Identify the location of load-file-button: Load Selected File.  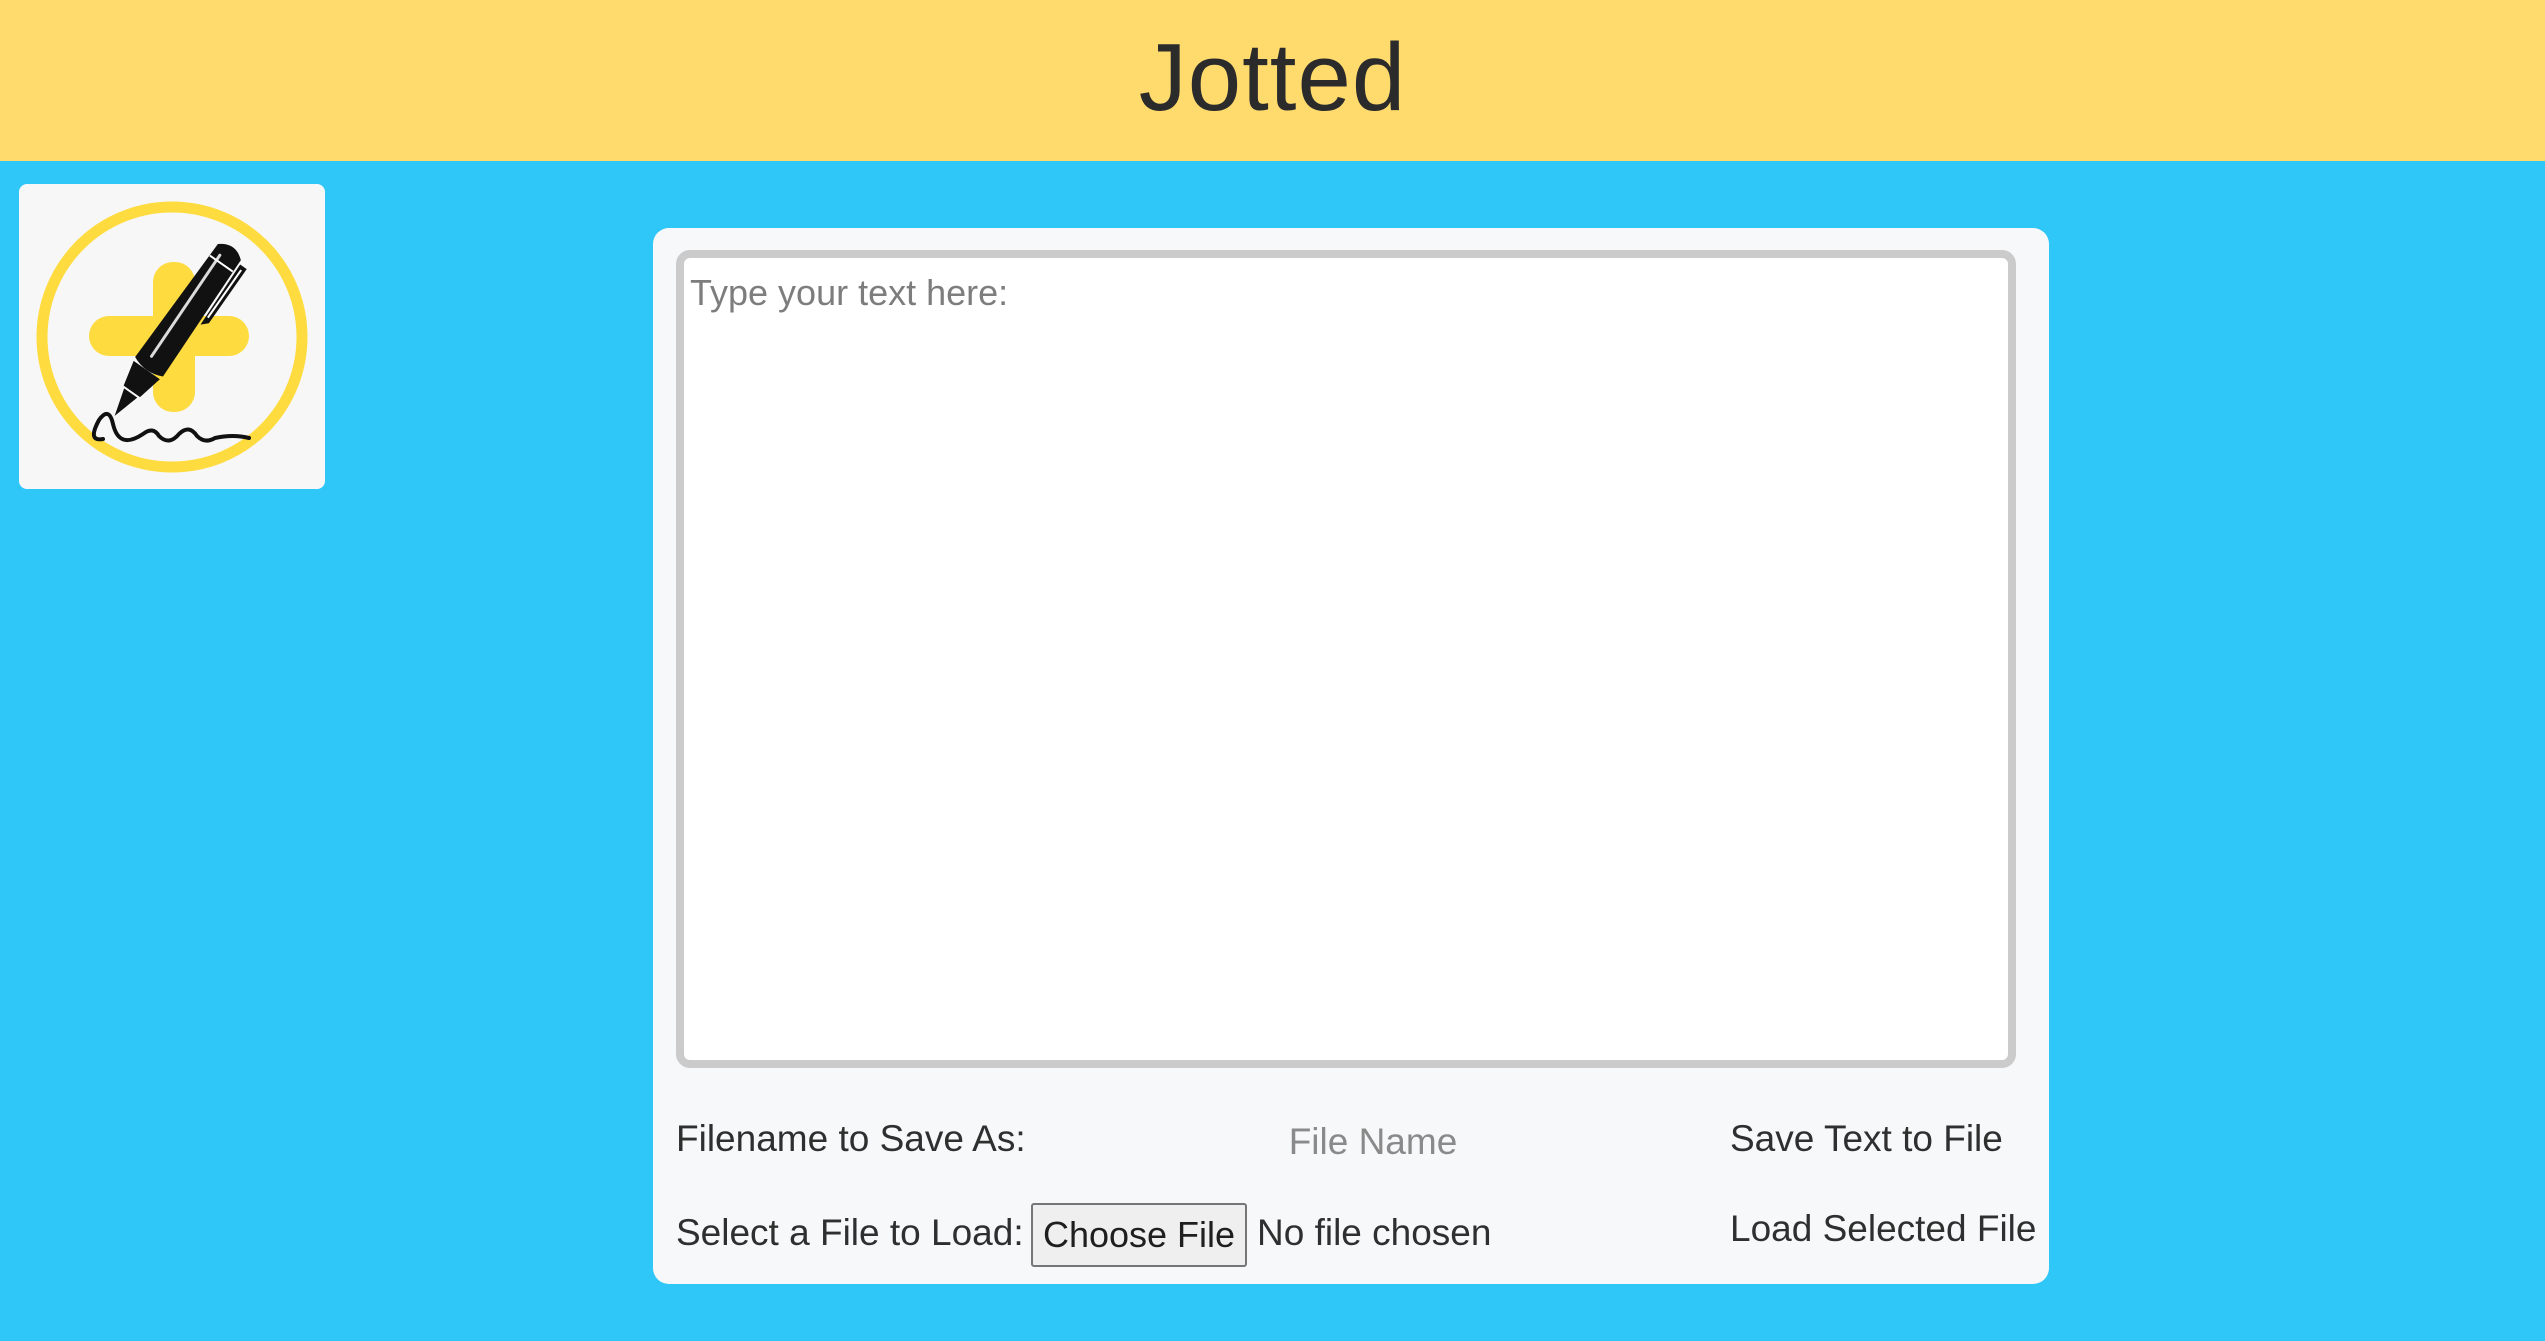
(1883, 1229).